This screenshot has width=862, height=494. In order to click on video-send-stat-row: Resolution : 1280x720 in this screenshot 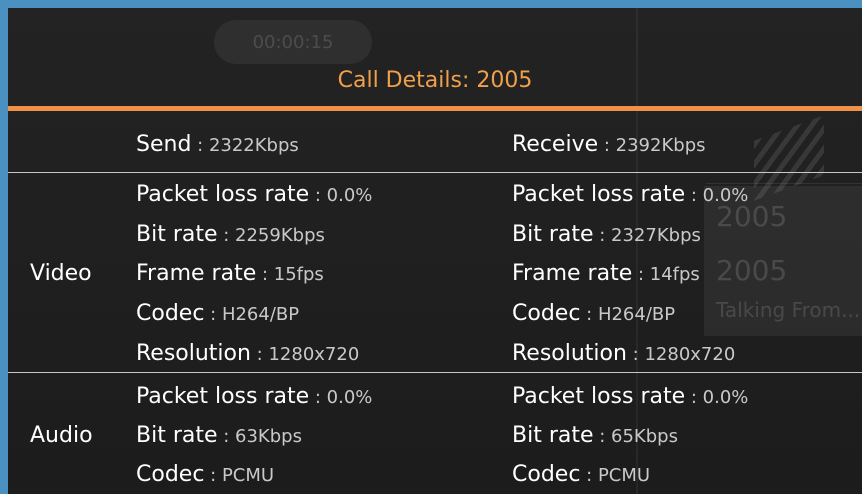, I will do `click(248, 353)`.